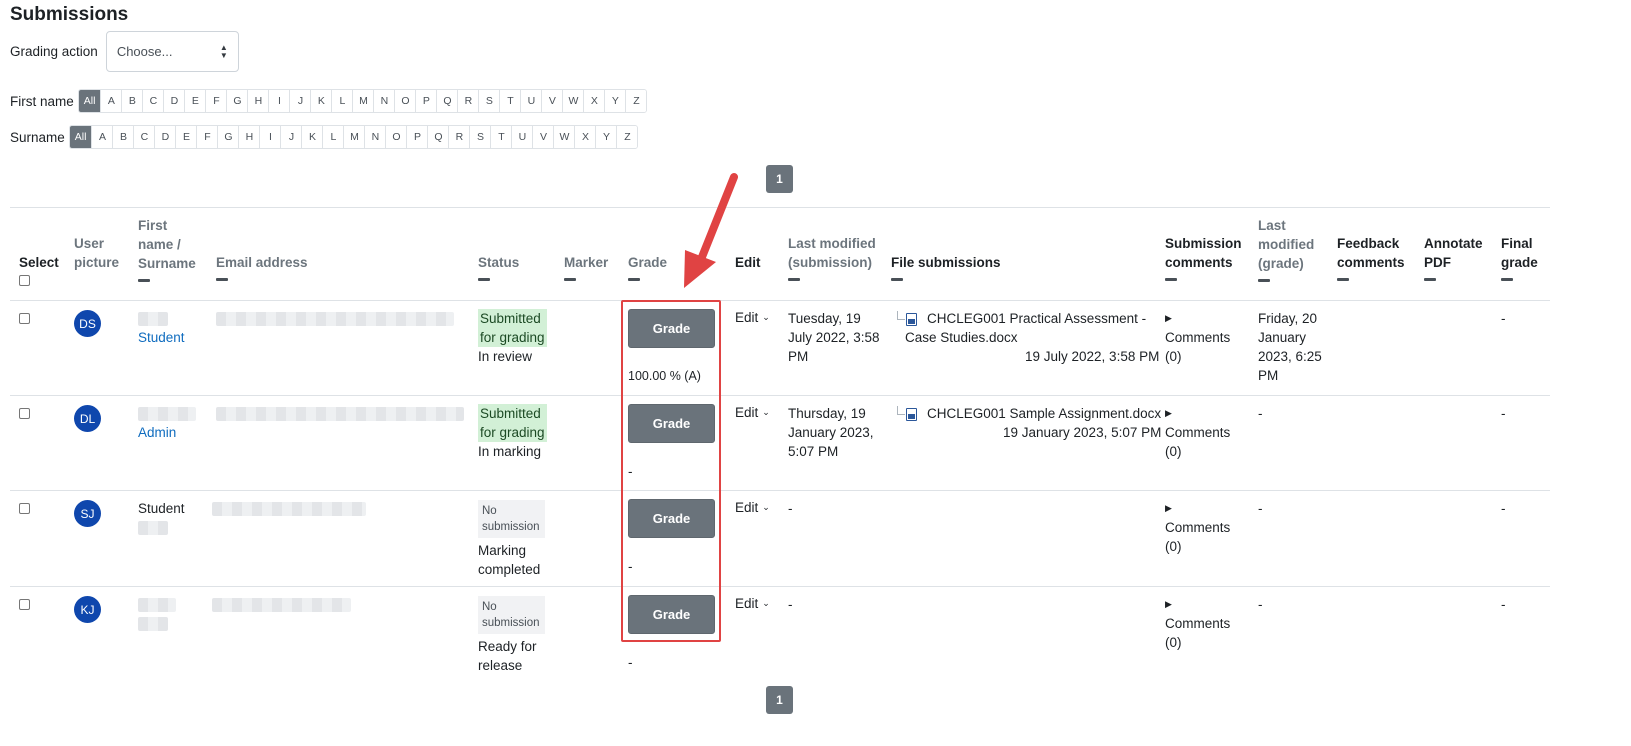 This screenshot has width=1631, height=746. What do you see at coordinates (167, 423) in the screenshot?
I see `user-name: Admin` at bounding box center [167, 423].